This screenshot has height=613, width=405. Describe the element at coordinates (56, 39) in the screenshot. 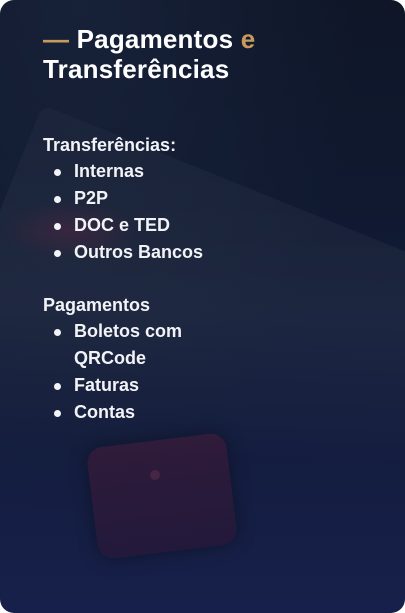

I see `title-dash: —` at that location.